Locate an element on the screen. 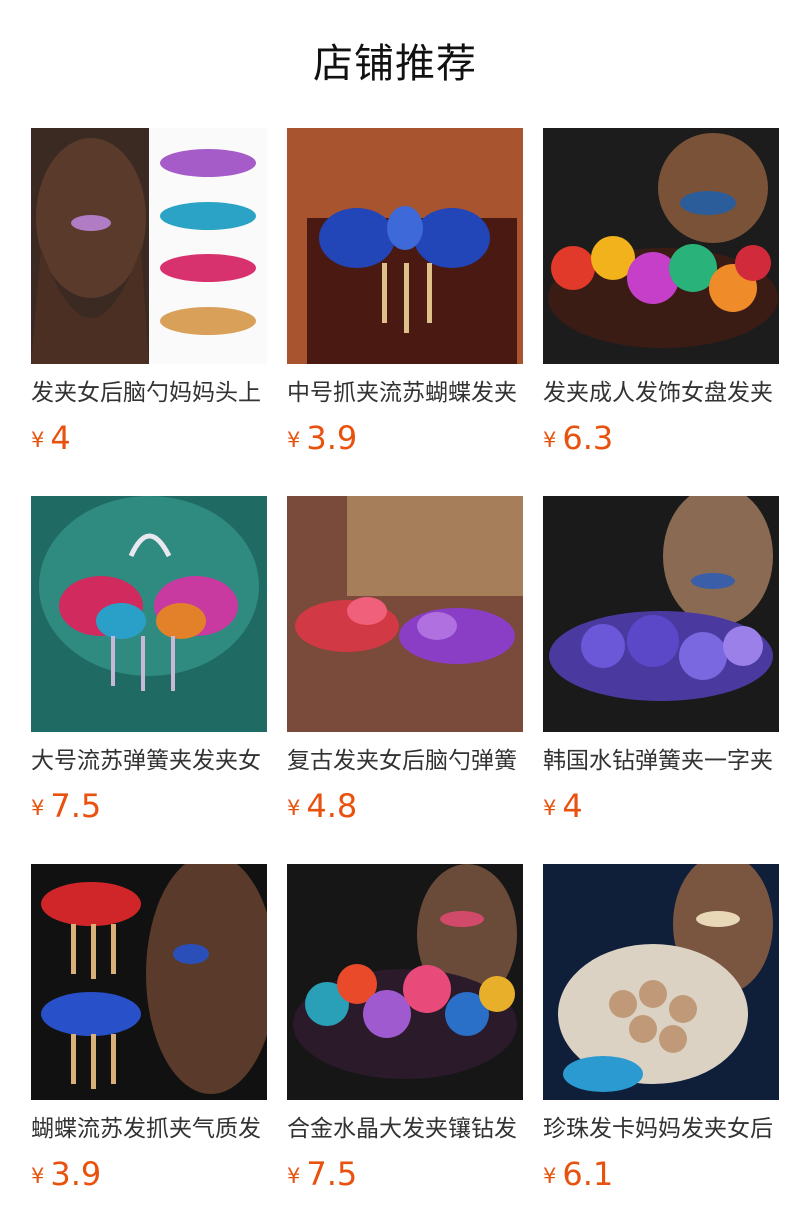 This screenshot has width=790, height=1232. product-title: 珍珠发卡妈妈发夹女后 is located at coordinates (661, 1129).